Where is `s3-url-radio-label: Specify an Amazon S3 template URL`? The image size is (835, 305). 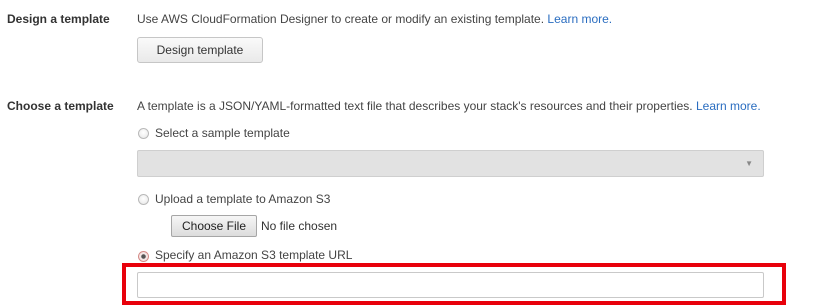 s3-url-radio-label: Specify an Amazon S3 template URL is located at coordinates (254, 255).